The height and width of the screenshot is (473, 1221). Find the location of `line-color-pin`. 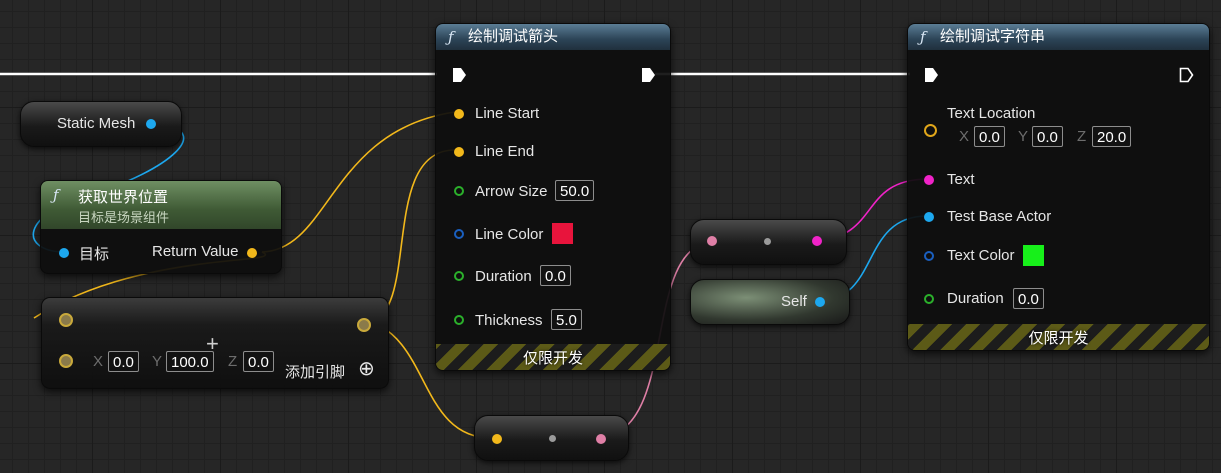

line-color-pin is located at coordinates (459, 234).